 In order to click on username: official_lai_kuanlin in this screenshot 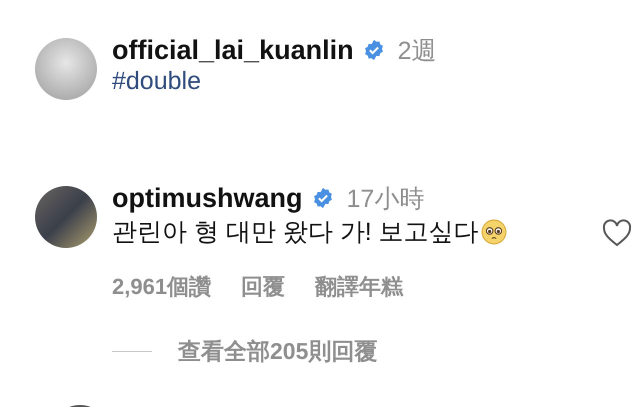, I will do `click(233, 50)`.